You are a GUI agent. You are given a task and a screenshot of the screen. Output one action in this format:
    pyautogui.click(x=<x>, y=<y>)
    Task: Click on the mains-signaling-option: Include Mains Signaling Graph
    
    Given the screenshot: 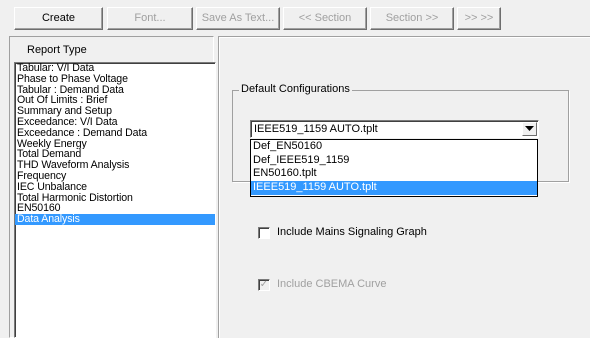 What is the action you would take?
    pyautogui.click(x=358, y=233)
    